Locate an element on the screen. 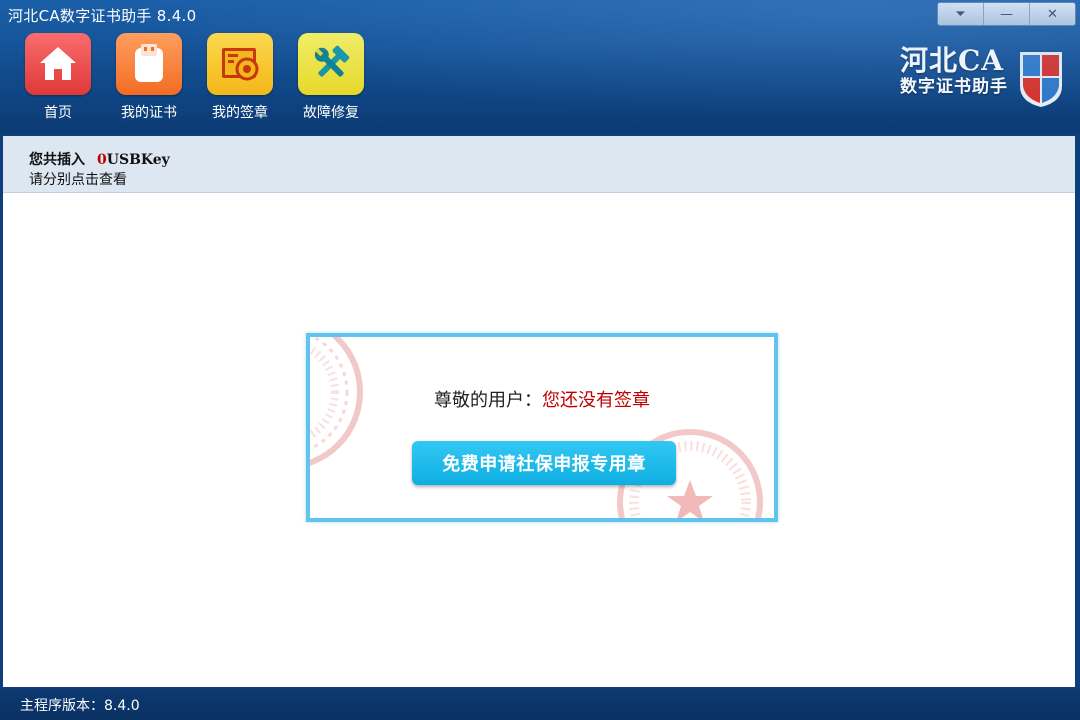 The image size is (1080, 720). usbkey-count: 0 is located at coordinates (102, 160).